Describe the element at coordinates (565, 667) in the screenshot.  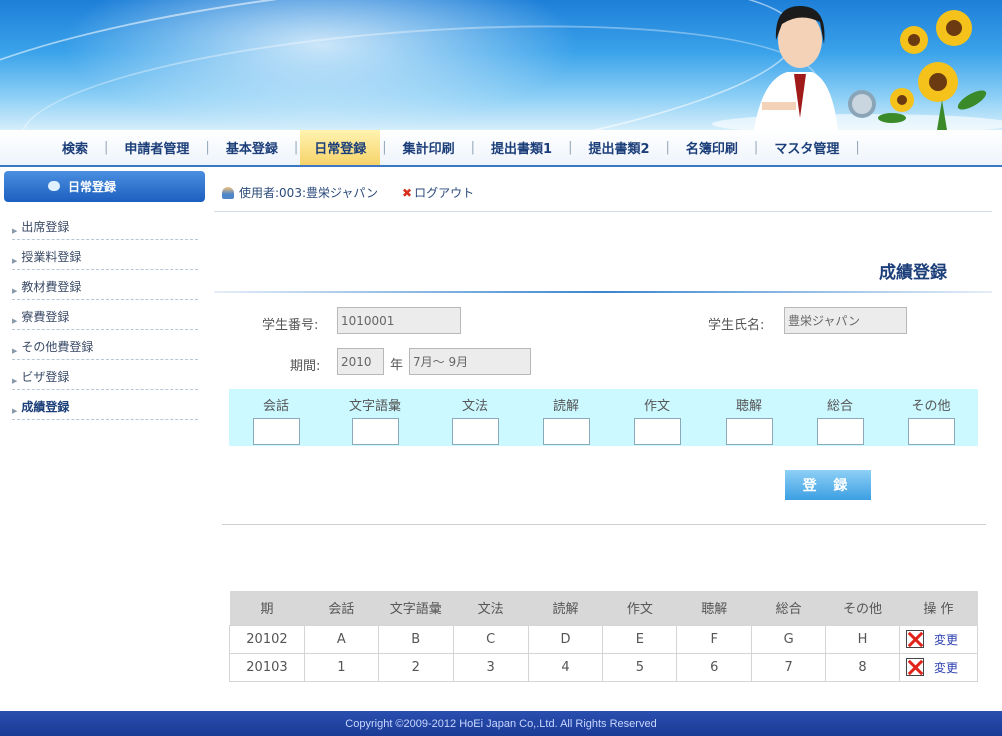
I see `table-cell: 4` at that location.